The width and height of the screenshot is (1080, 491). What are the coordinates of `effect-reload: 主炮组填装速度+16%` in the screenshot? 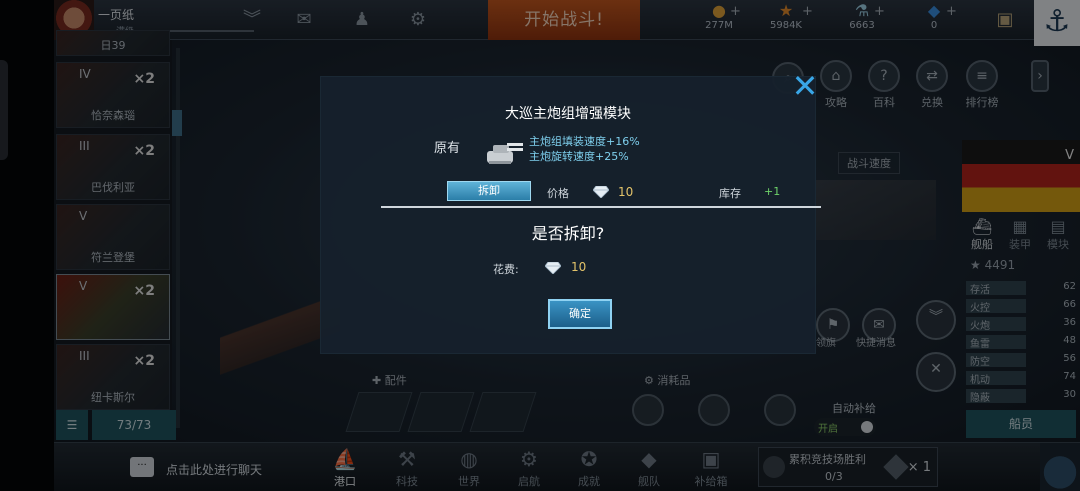 It's located at (584, 141).